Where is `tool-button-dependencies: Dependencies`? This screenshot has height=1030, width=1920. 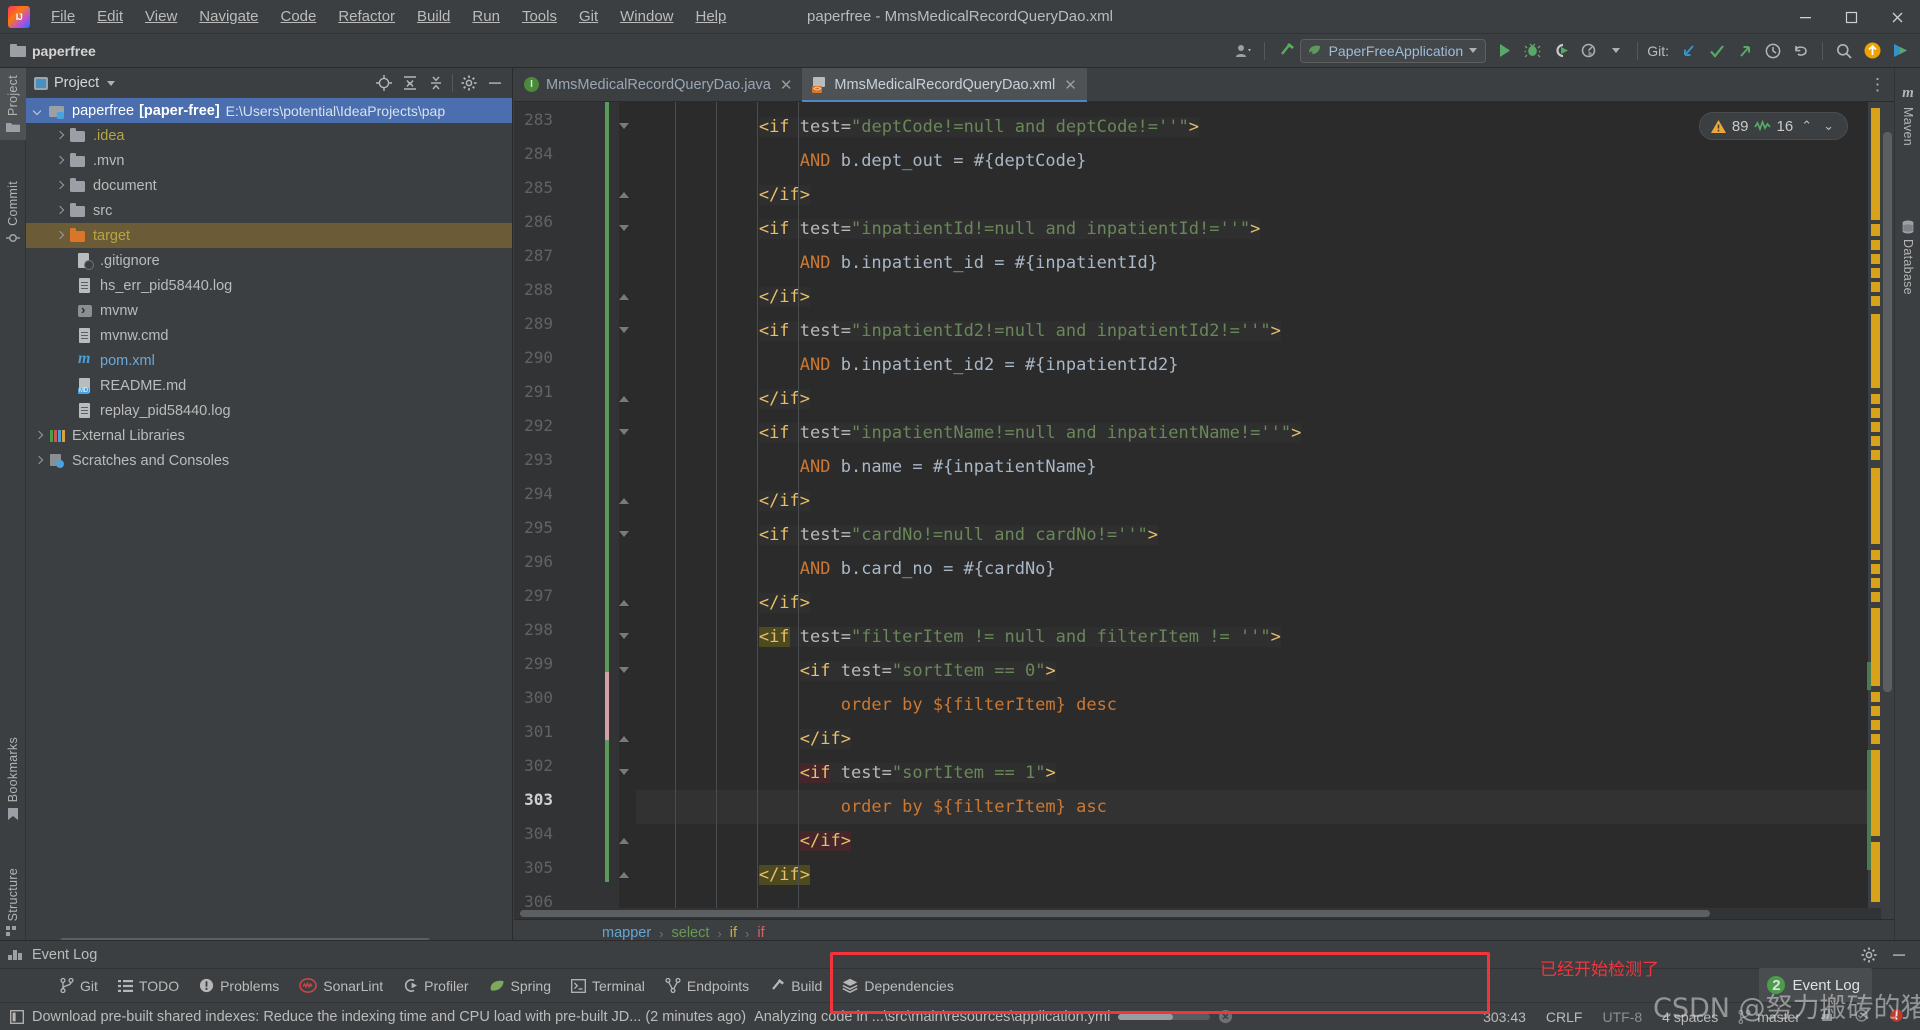 tool-button-dependencies: Dependencies is located at coordinates (898, 986).